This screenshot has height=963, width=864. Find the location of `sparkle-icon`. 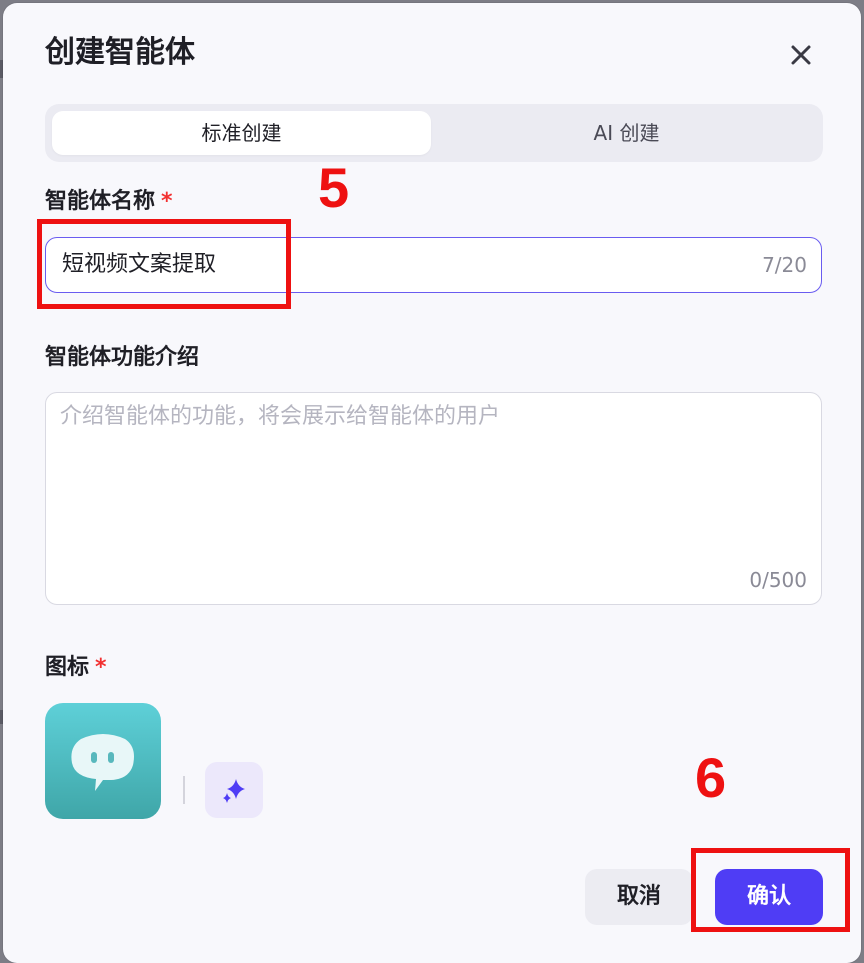

sparkle-icon is located at coordinates (234, 791).